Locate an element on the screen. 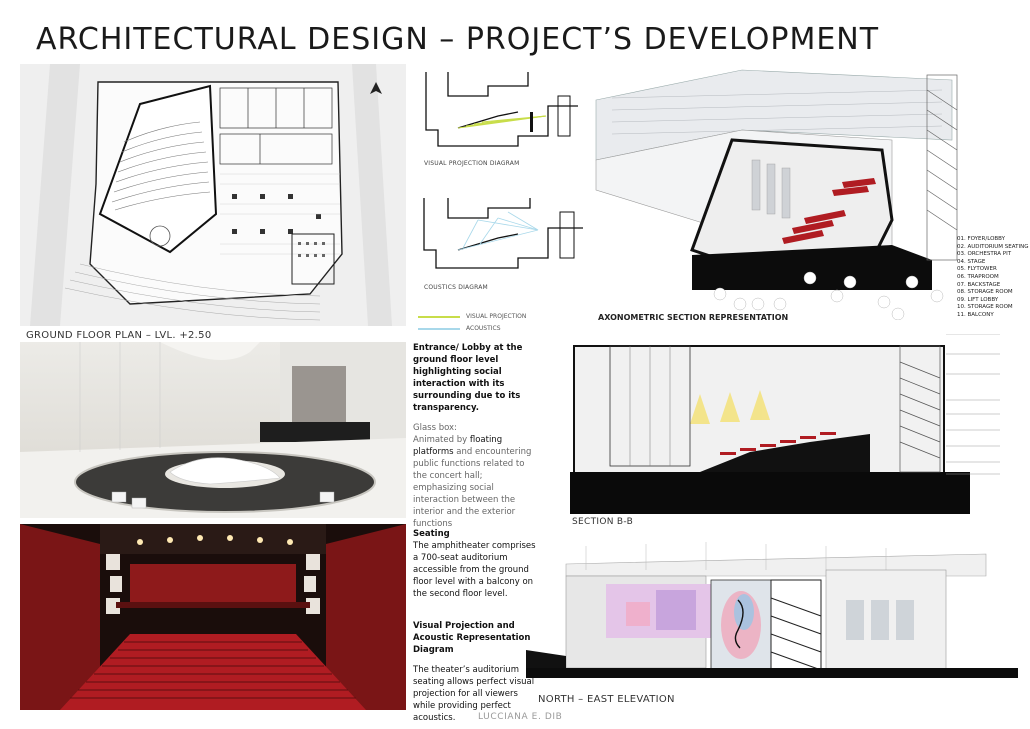 The image size is (1030, 729). legend-item: 01. FOYER/LOBBY is located at coordinates (981, 239).